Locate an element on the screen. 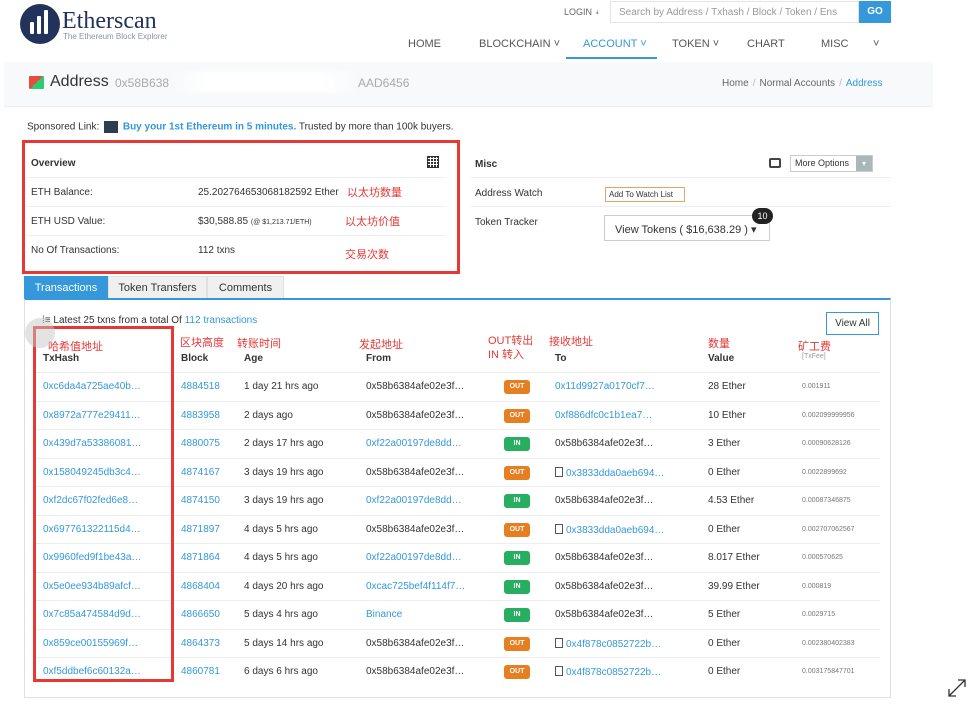 This screenshot has width=974, height=705. sponsor-link: Buy your 1st Ethereum in 5 minutes. is located at coordinates (209, 127).